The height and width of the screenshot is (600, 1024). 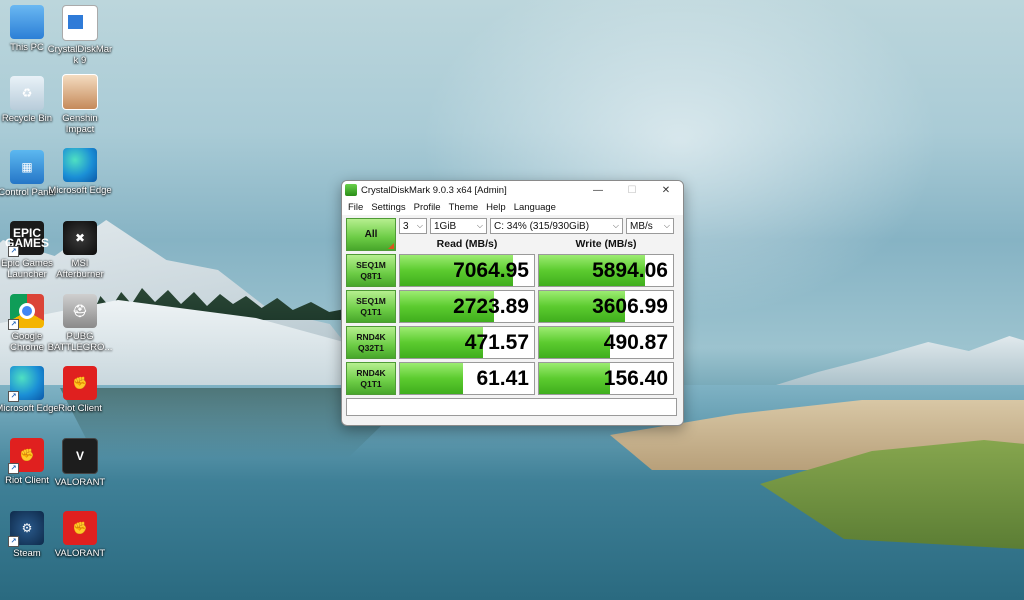 What do you see at coordinates (26, 456) in the screenshot?
I see `riot-fist-icon: ✊ ↗` at bounding box center [26, 456].